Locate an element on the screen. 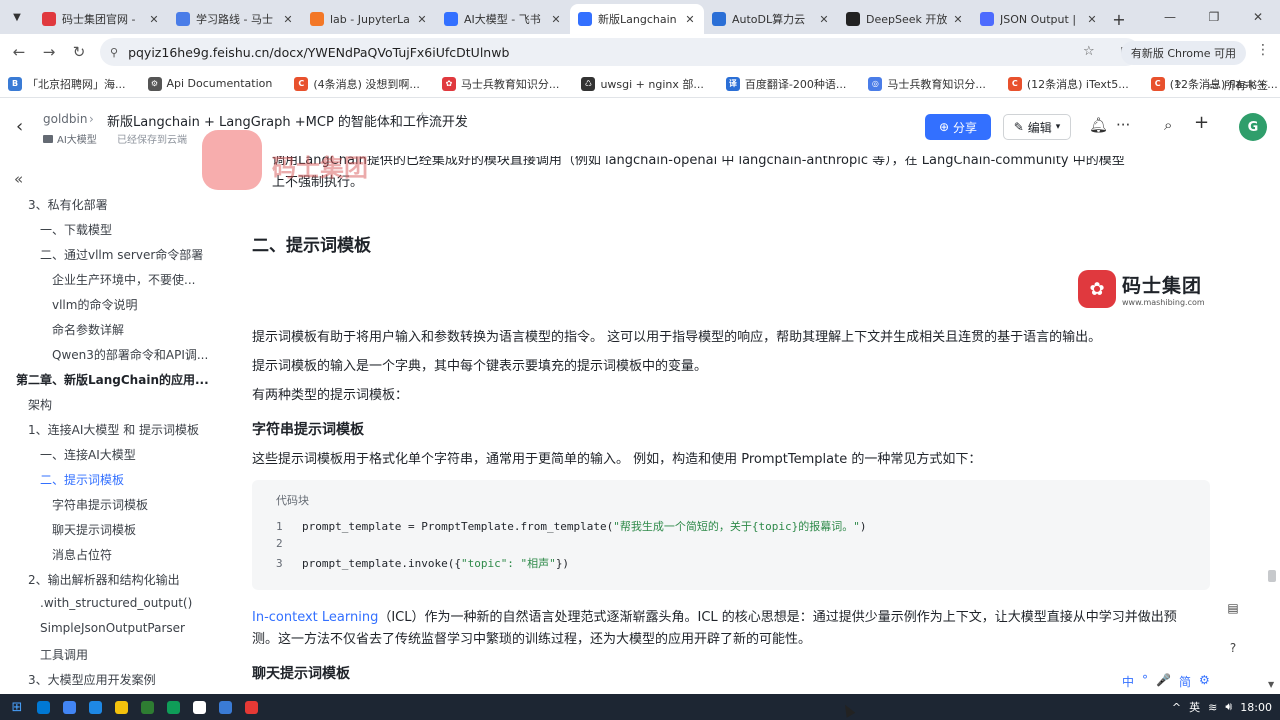  bookmarks-overflow-icon: » is located at coordinates (1178, 83).